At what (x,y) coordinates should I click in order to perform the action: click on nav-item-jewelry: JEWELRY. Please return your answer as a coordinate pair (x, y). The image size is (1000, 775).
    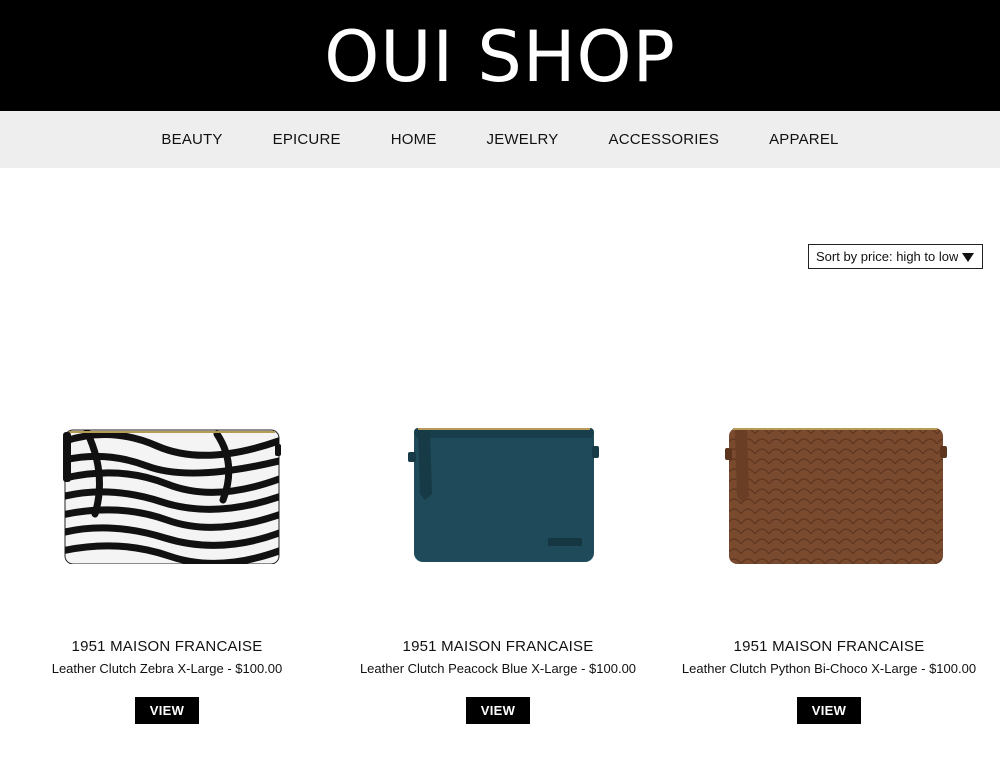
    Looking at the image, I should click on (523, 139).